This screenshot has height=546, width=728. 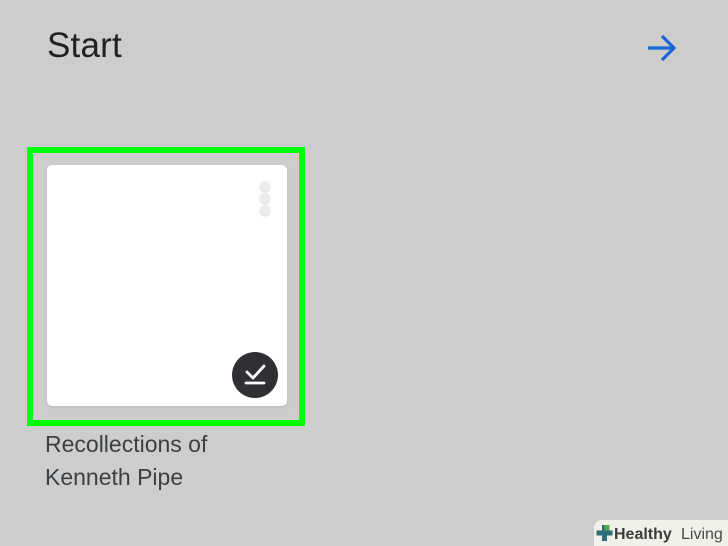 I want to click on more-vert-icon, so click(x=265, y=186).